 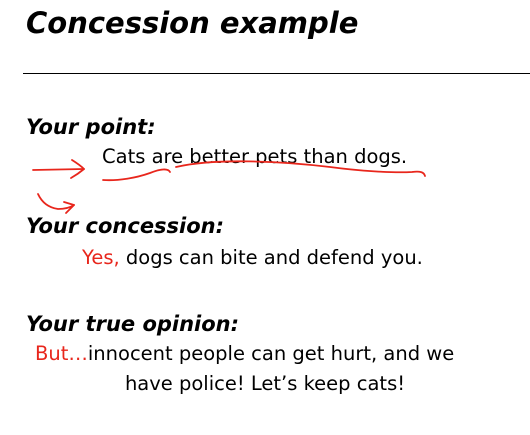 I want to click on concession-lead: Yes,, so click(x=101, y=257).